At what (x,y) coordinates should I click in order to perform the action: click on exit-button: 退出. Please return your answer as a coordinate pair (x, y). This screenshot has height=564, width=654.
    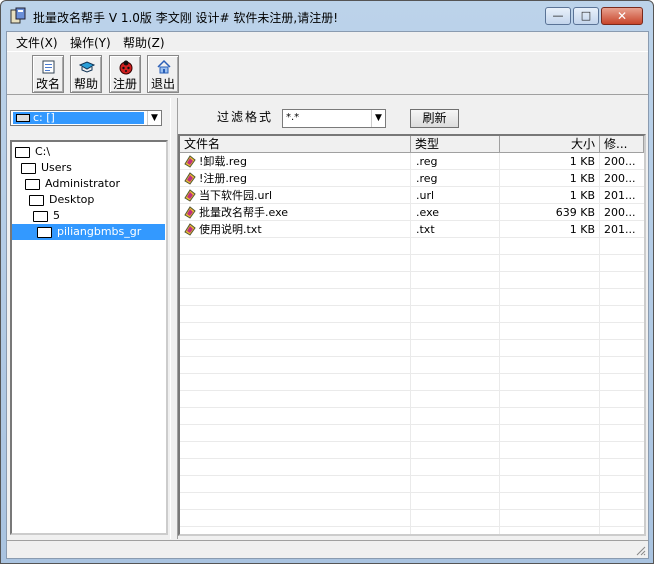
    Looking at the image, I should click on (163, 74).